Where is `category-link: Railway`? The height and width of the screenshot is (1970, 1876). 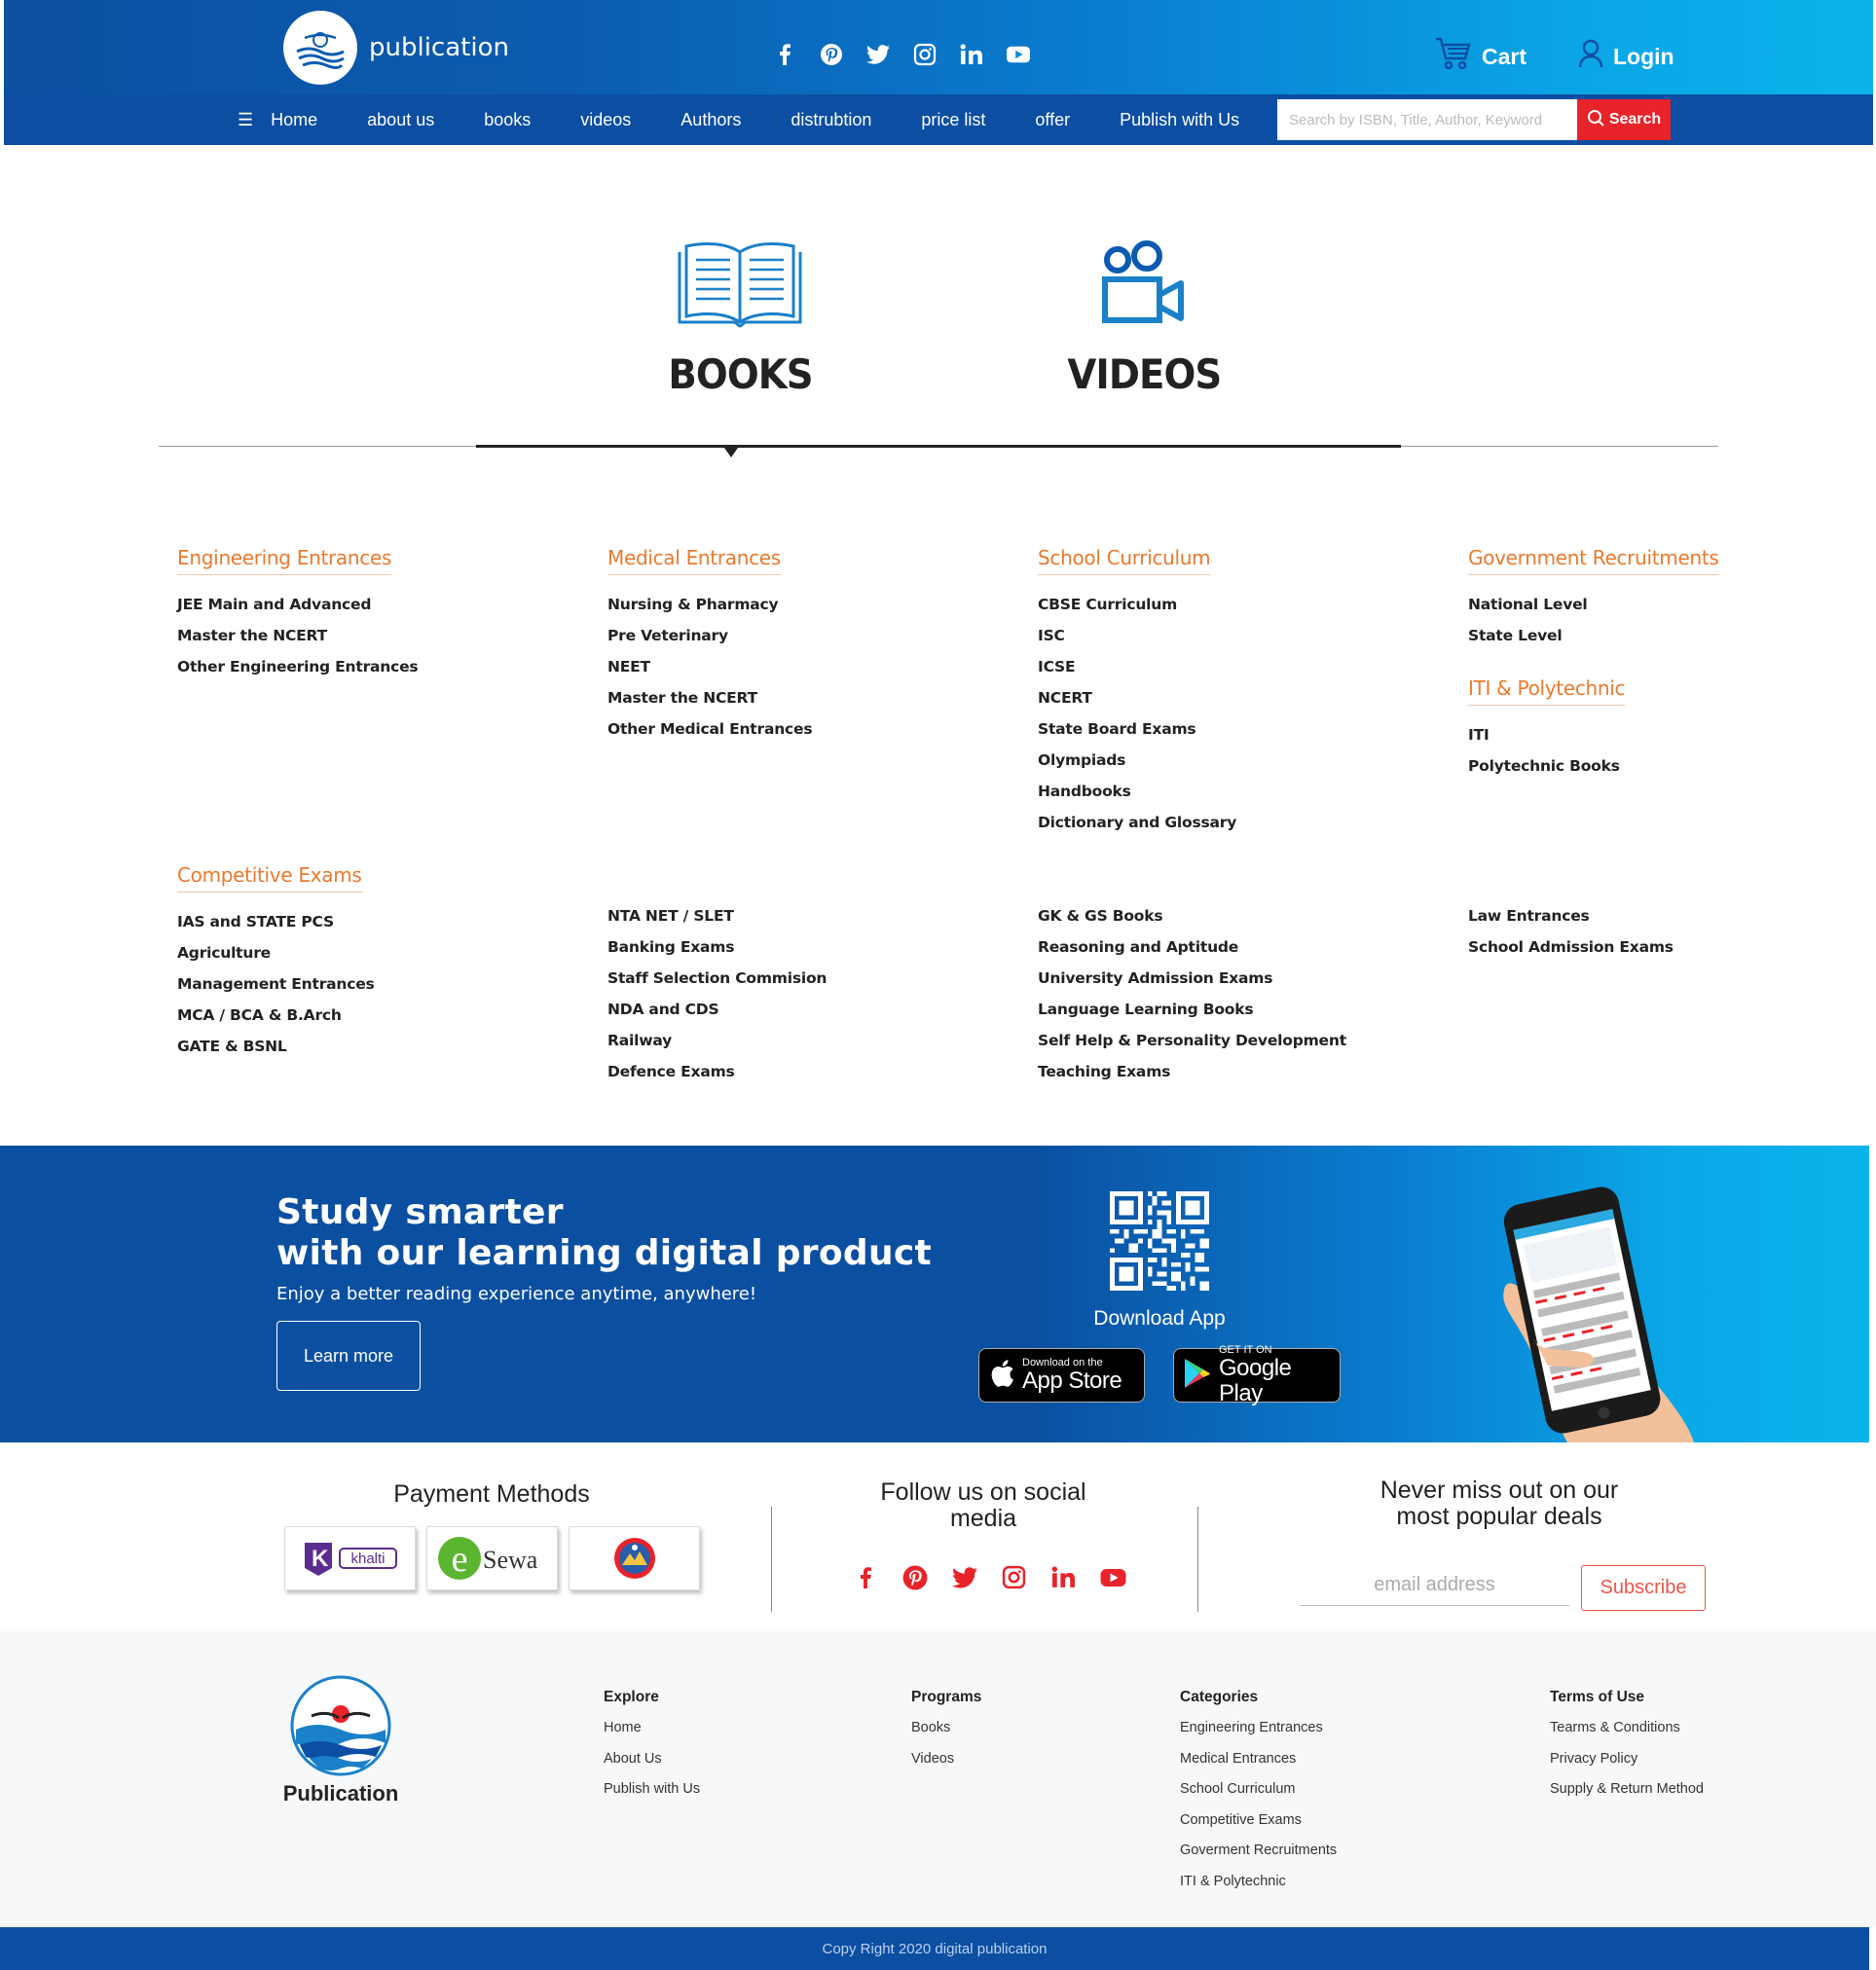 category-link: Railway is located at coordinates (717, 1041).